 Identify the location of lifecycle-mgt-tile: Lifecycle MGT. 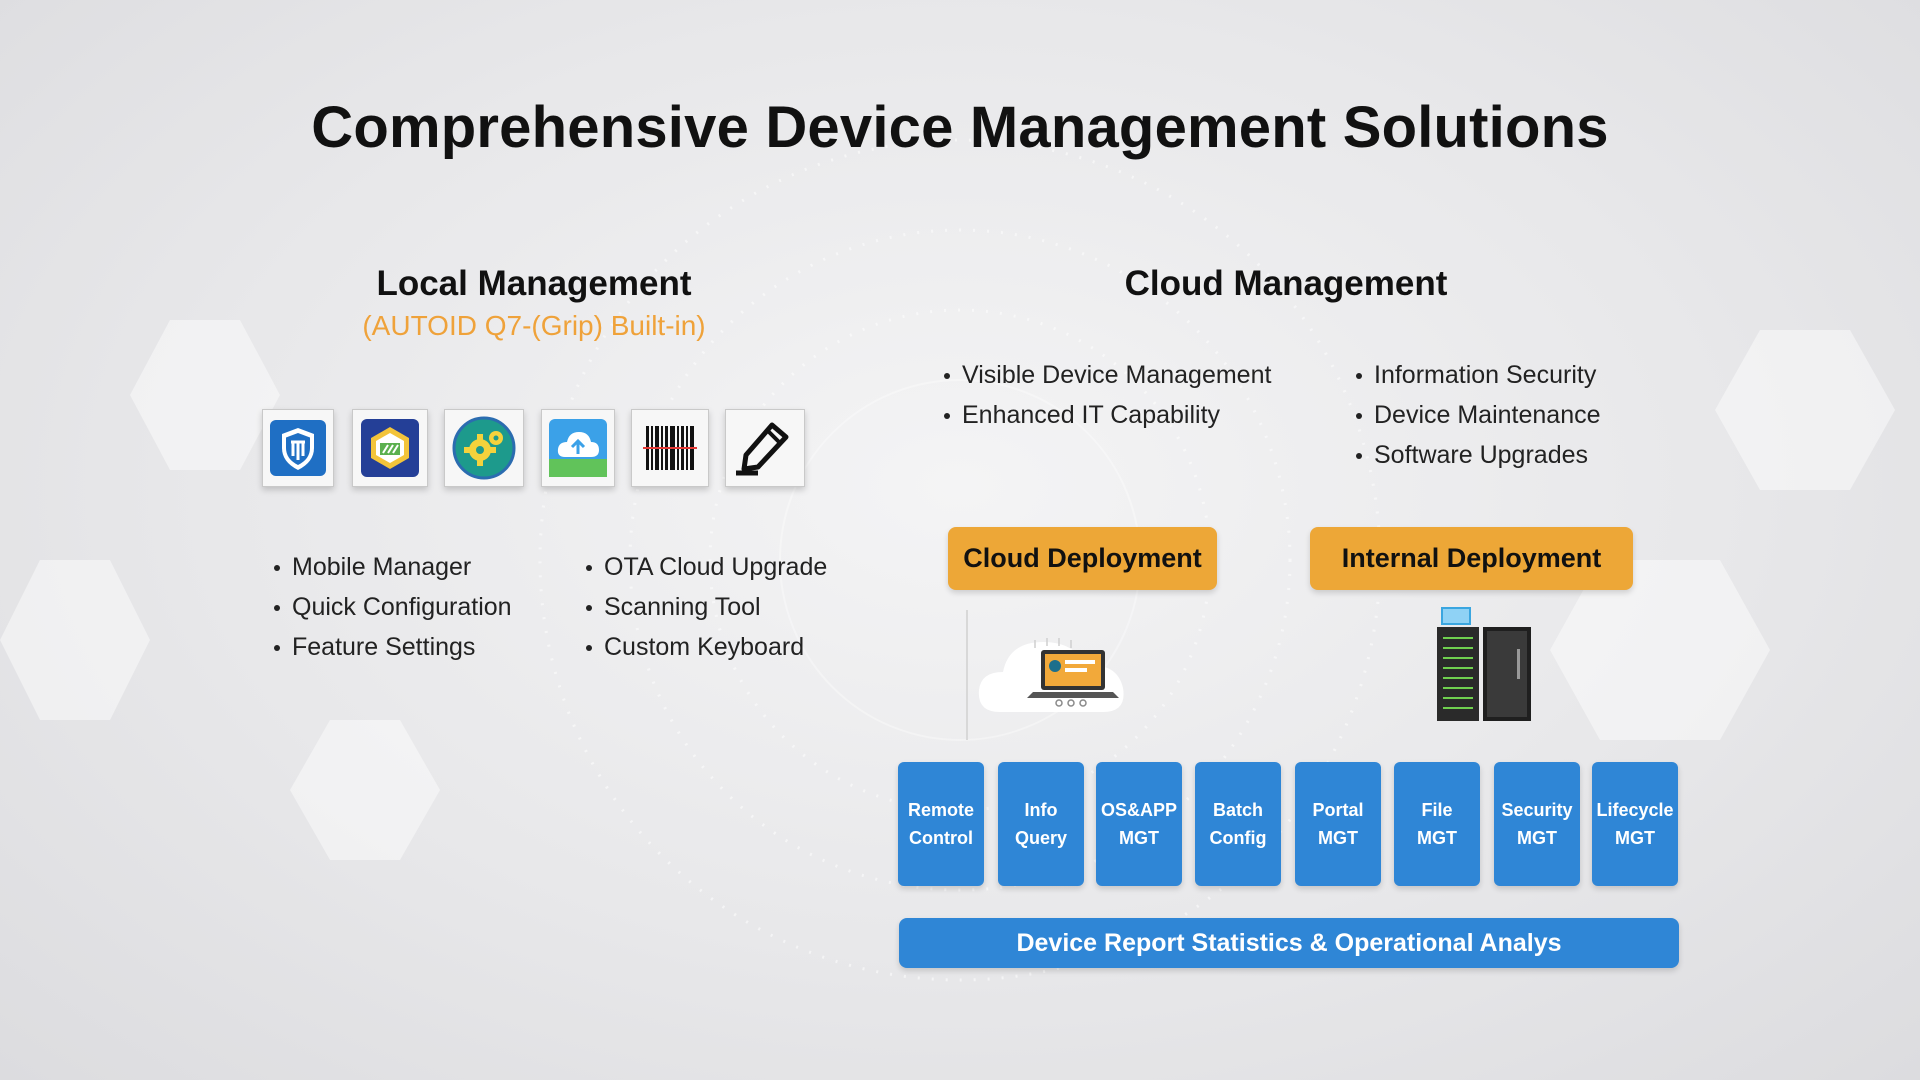
(1635, 824).